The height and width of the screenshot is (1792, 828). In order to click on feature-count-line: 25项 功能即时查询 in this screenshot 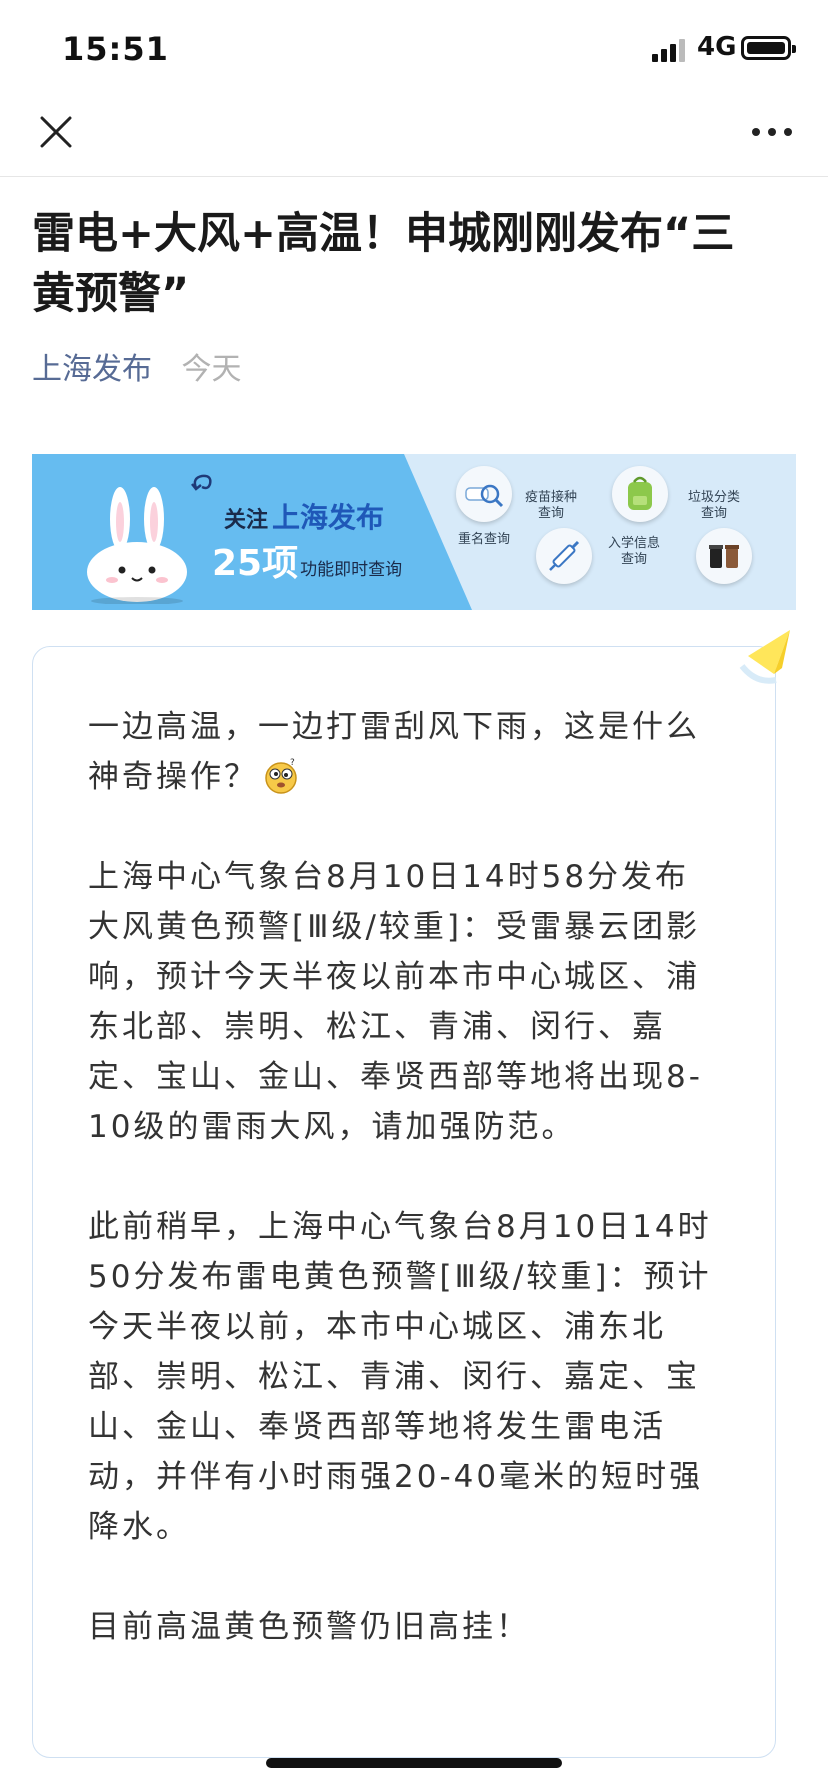, I will do `click(307, 560)`.